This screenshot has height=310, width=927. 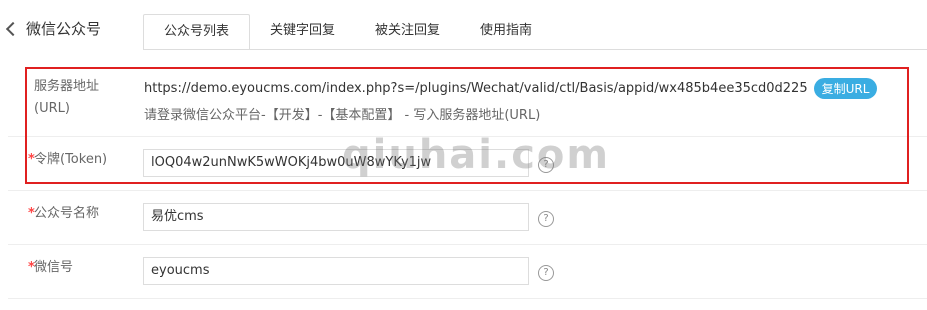 I want to click on tab-follow-reply: 被关注回复, so click(x=407, y=31).